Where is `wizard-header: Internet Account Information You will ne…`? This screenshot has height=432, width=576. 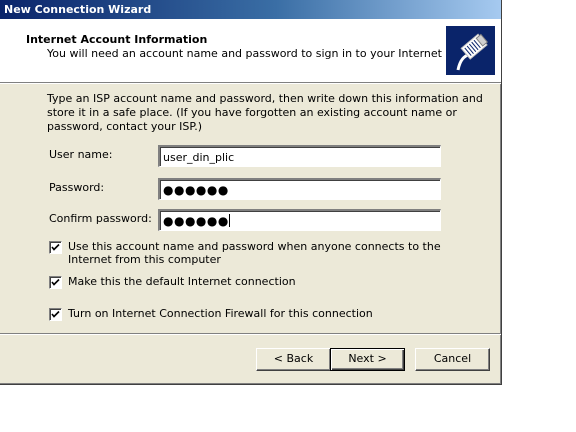
wizard-header: Internet Account Information You will ne… is located at coordinates (250, 51).